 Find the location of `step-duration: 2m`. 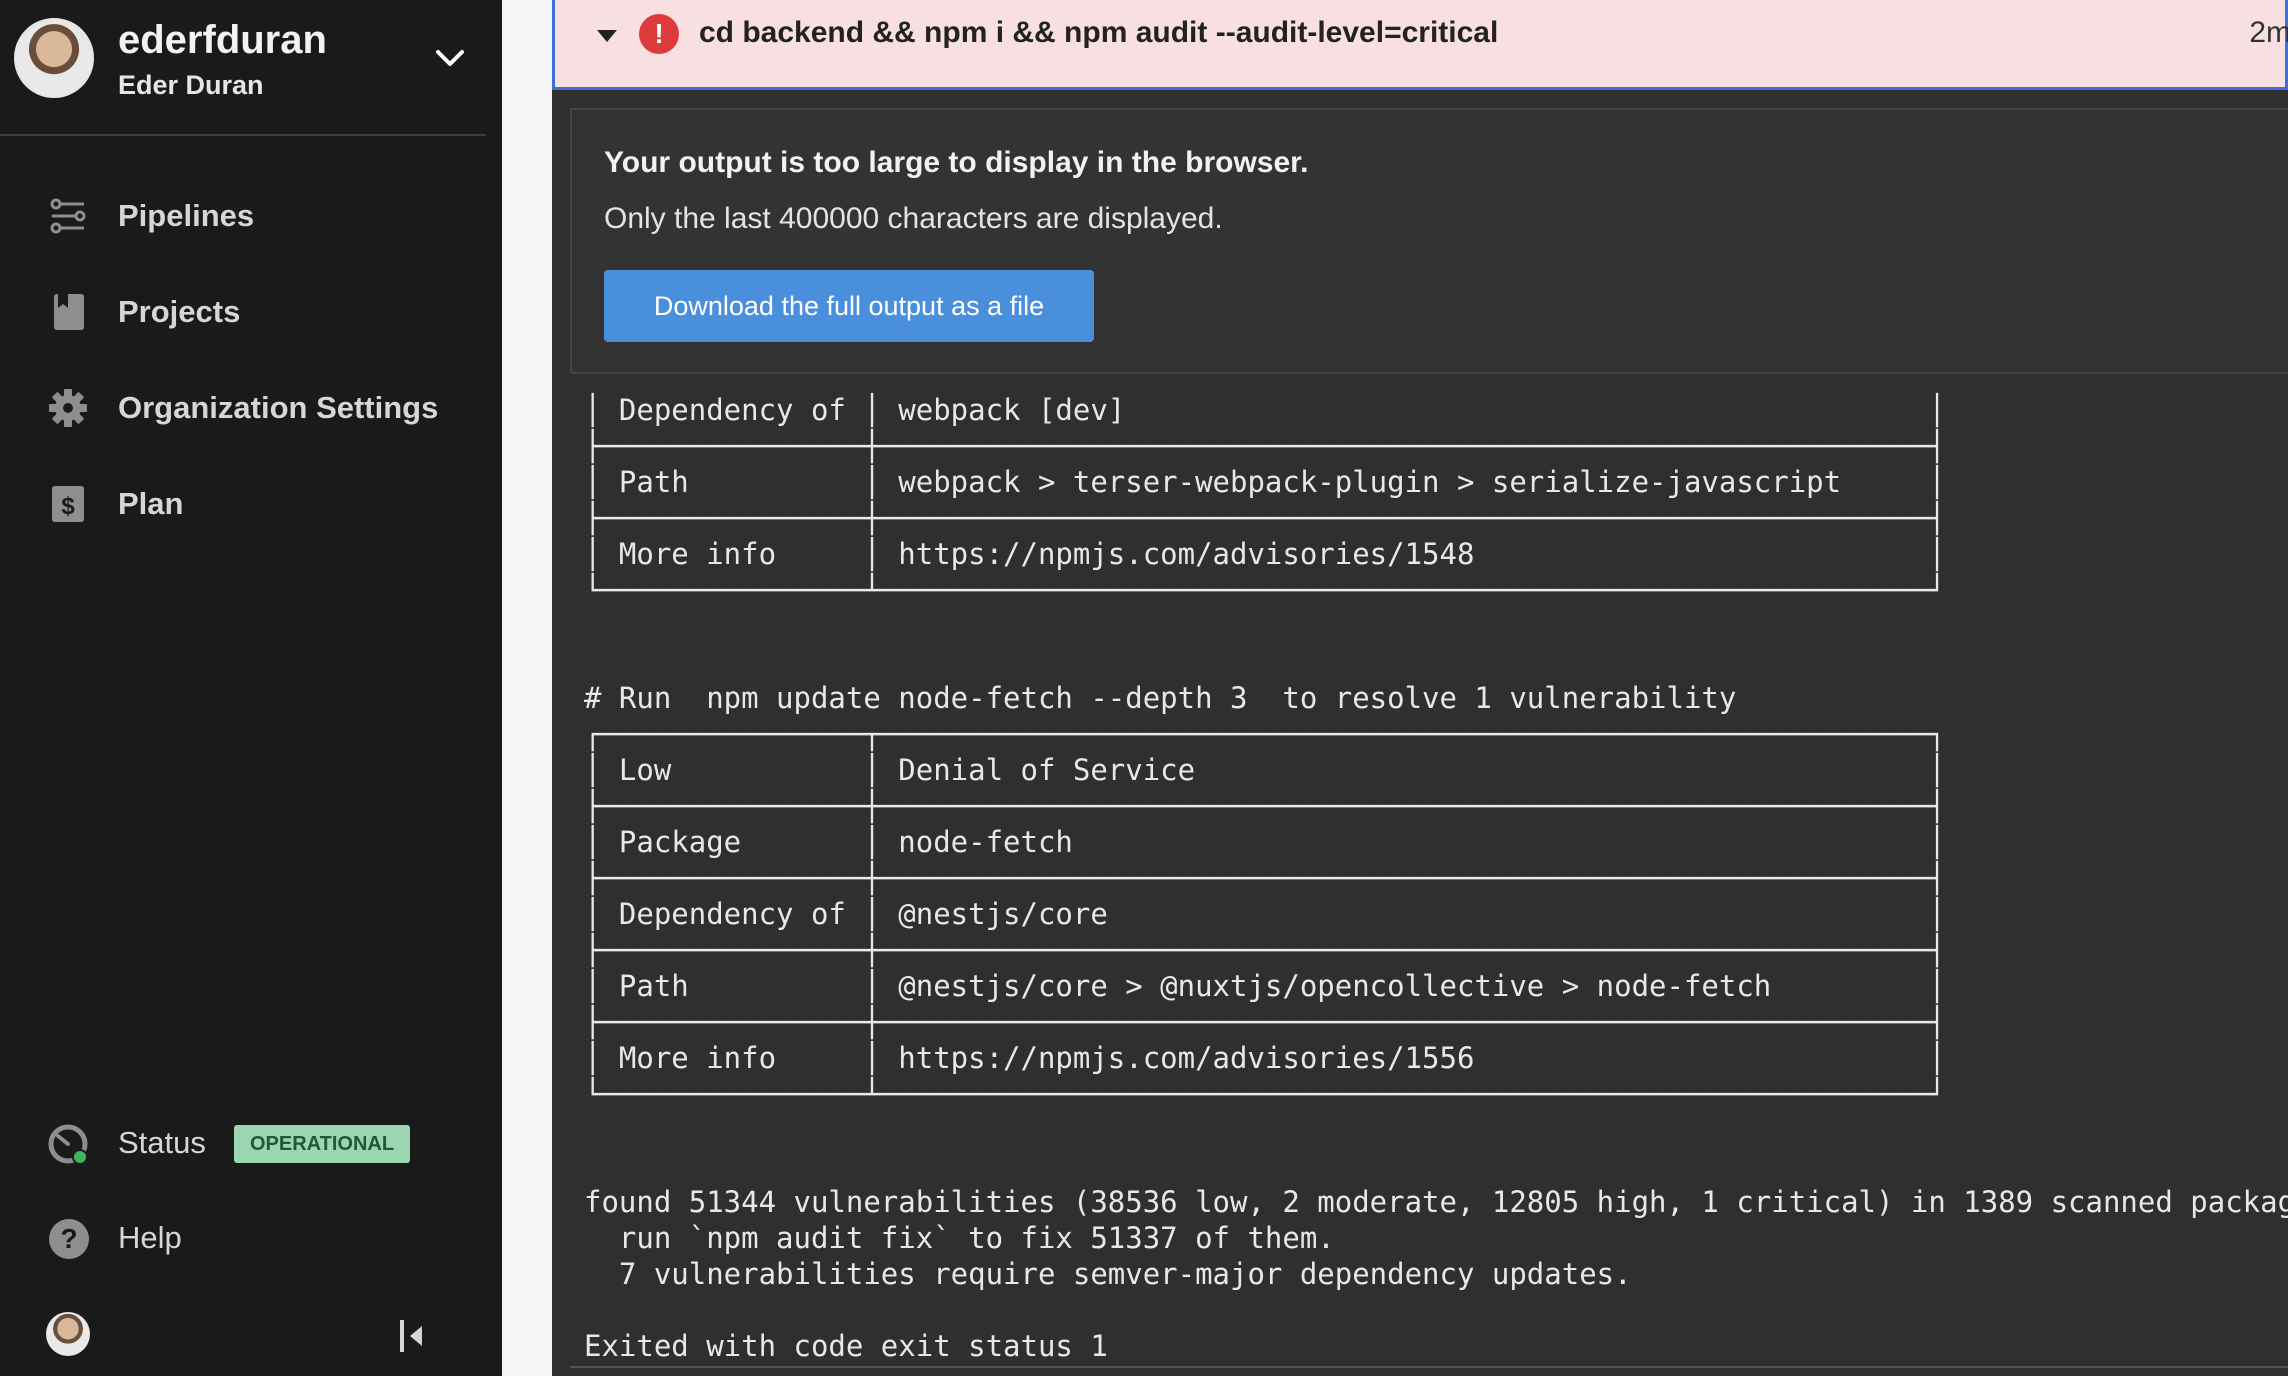

step-duration: 2m is located at coordinates (2268, 32).